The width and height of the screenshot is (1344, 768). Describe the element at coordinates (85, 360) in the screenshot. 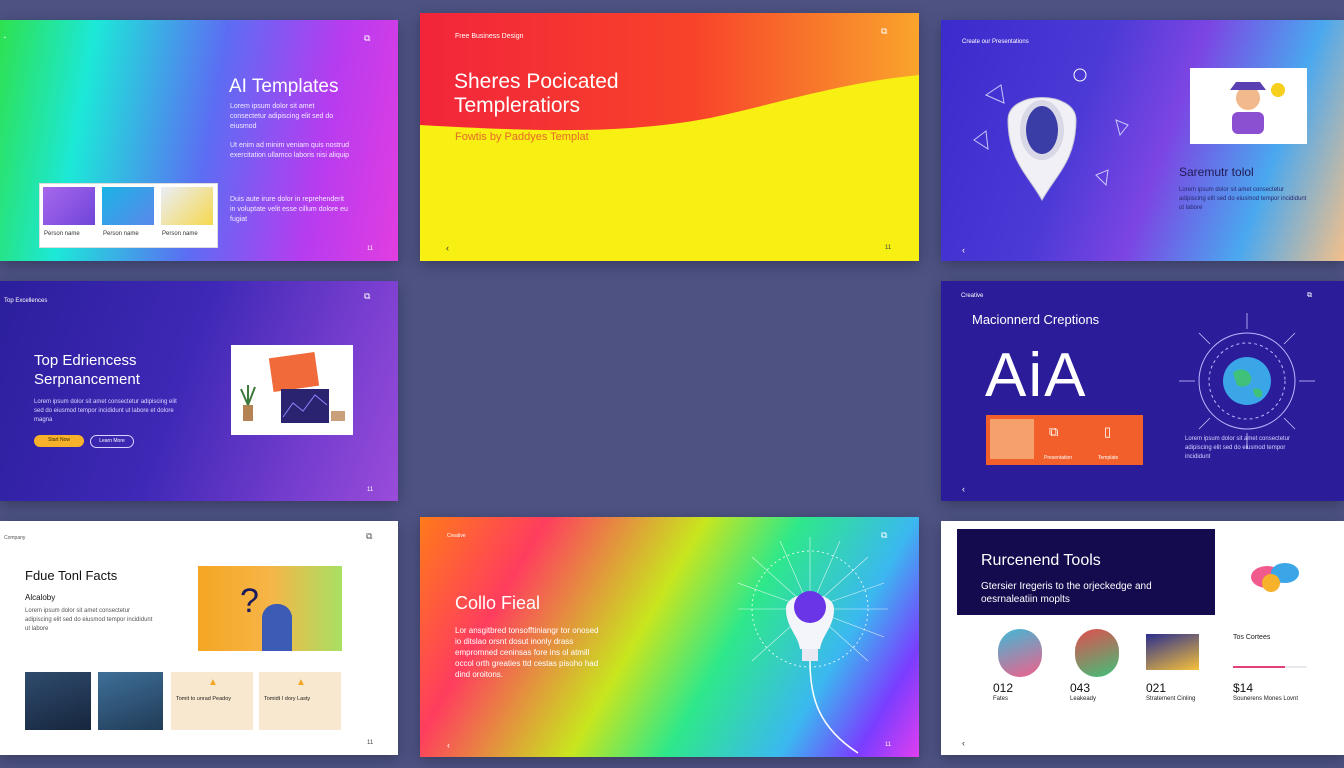

I see `slide-title: Top Edriencess` at that location.